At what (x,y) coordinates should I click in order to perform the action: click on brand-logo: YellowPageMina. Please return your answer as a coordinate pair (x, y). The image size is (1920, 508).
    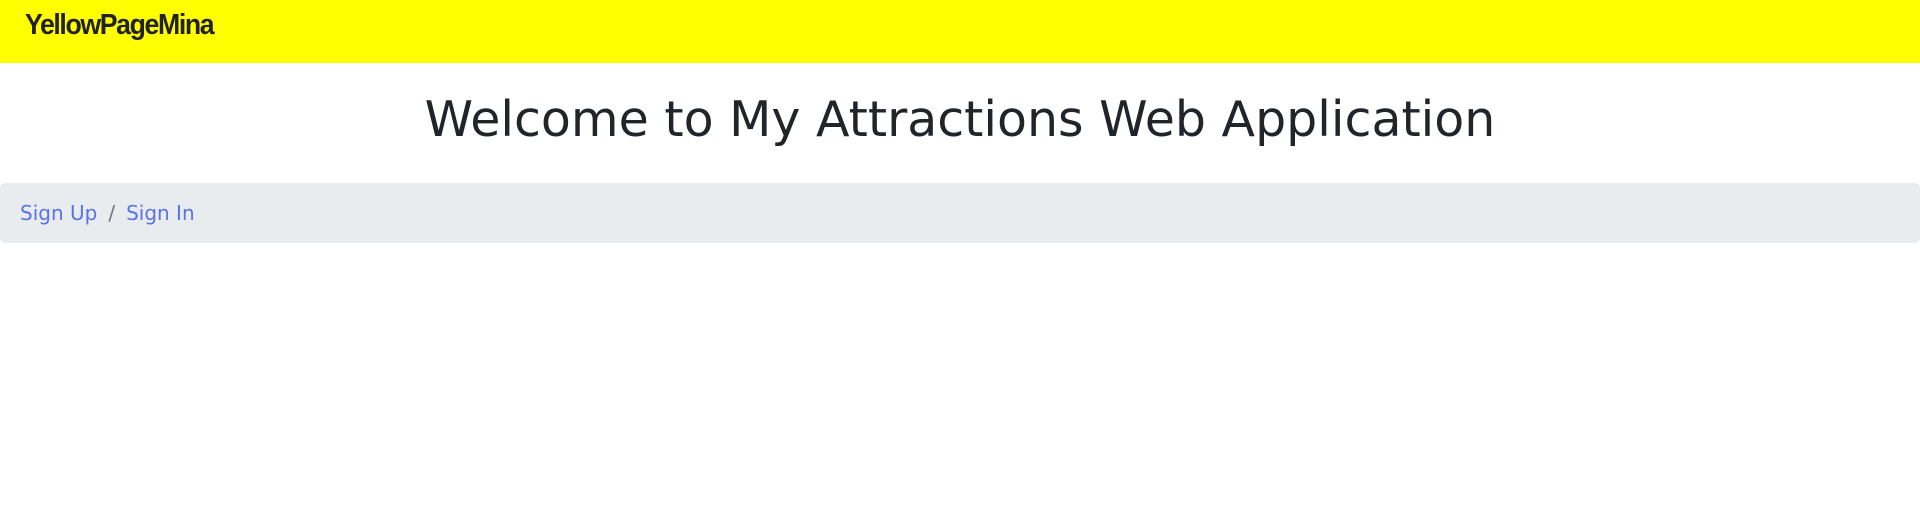
    Looking at the image, I should click on (120, 25).